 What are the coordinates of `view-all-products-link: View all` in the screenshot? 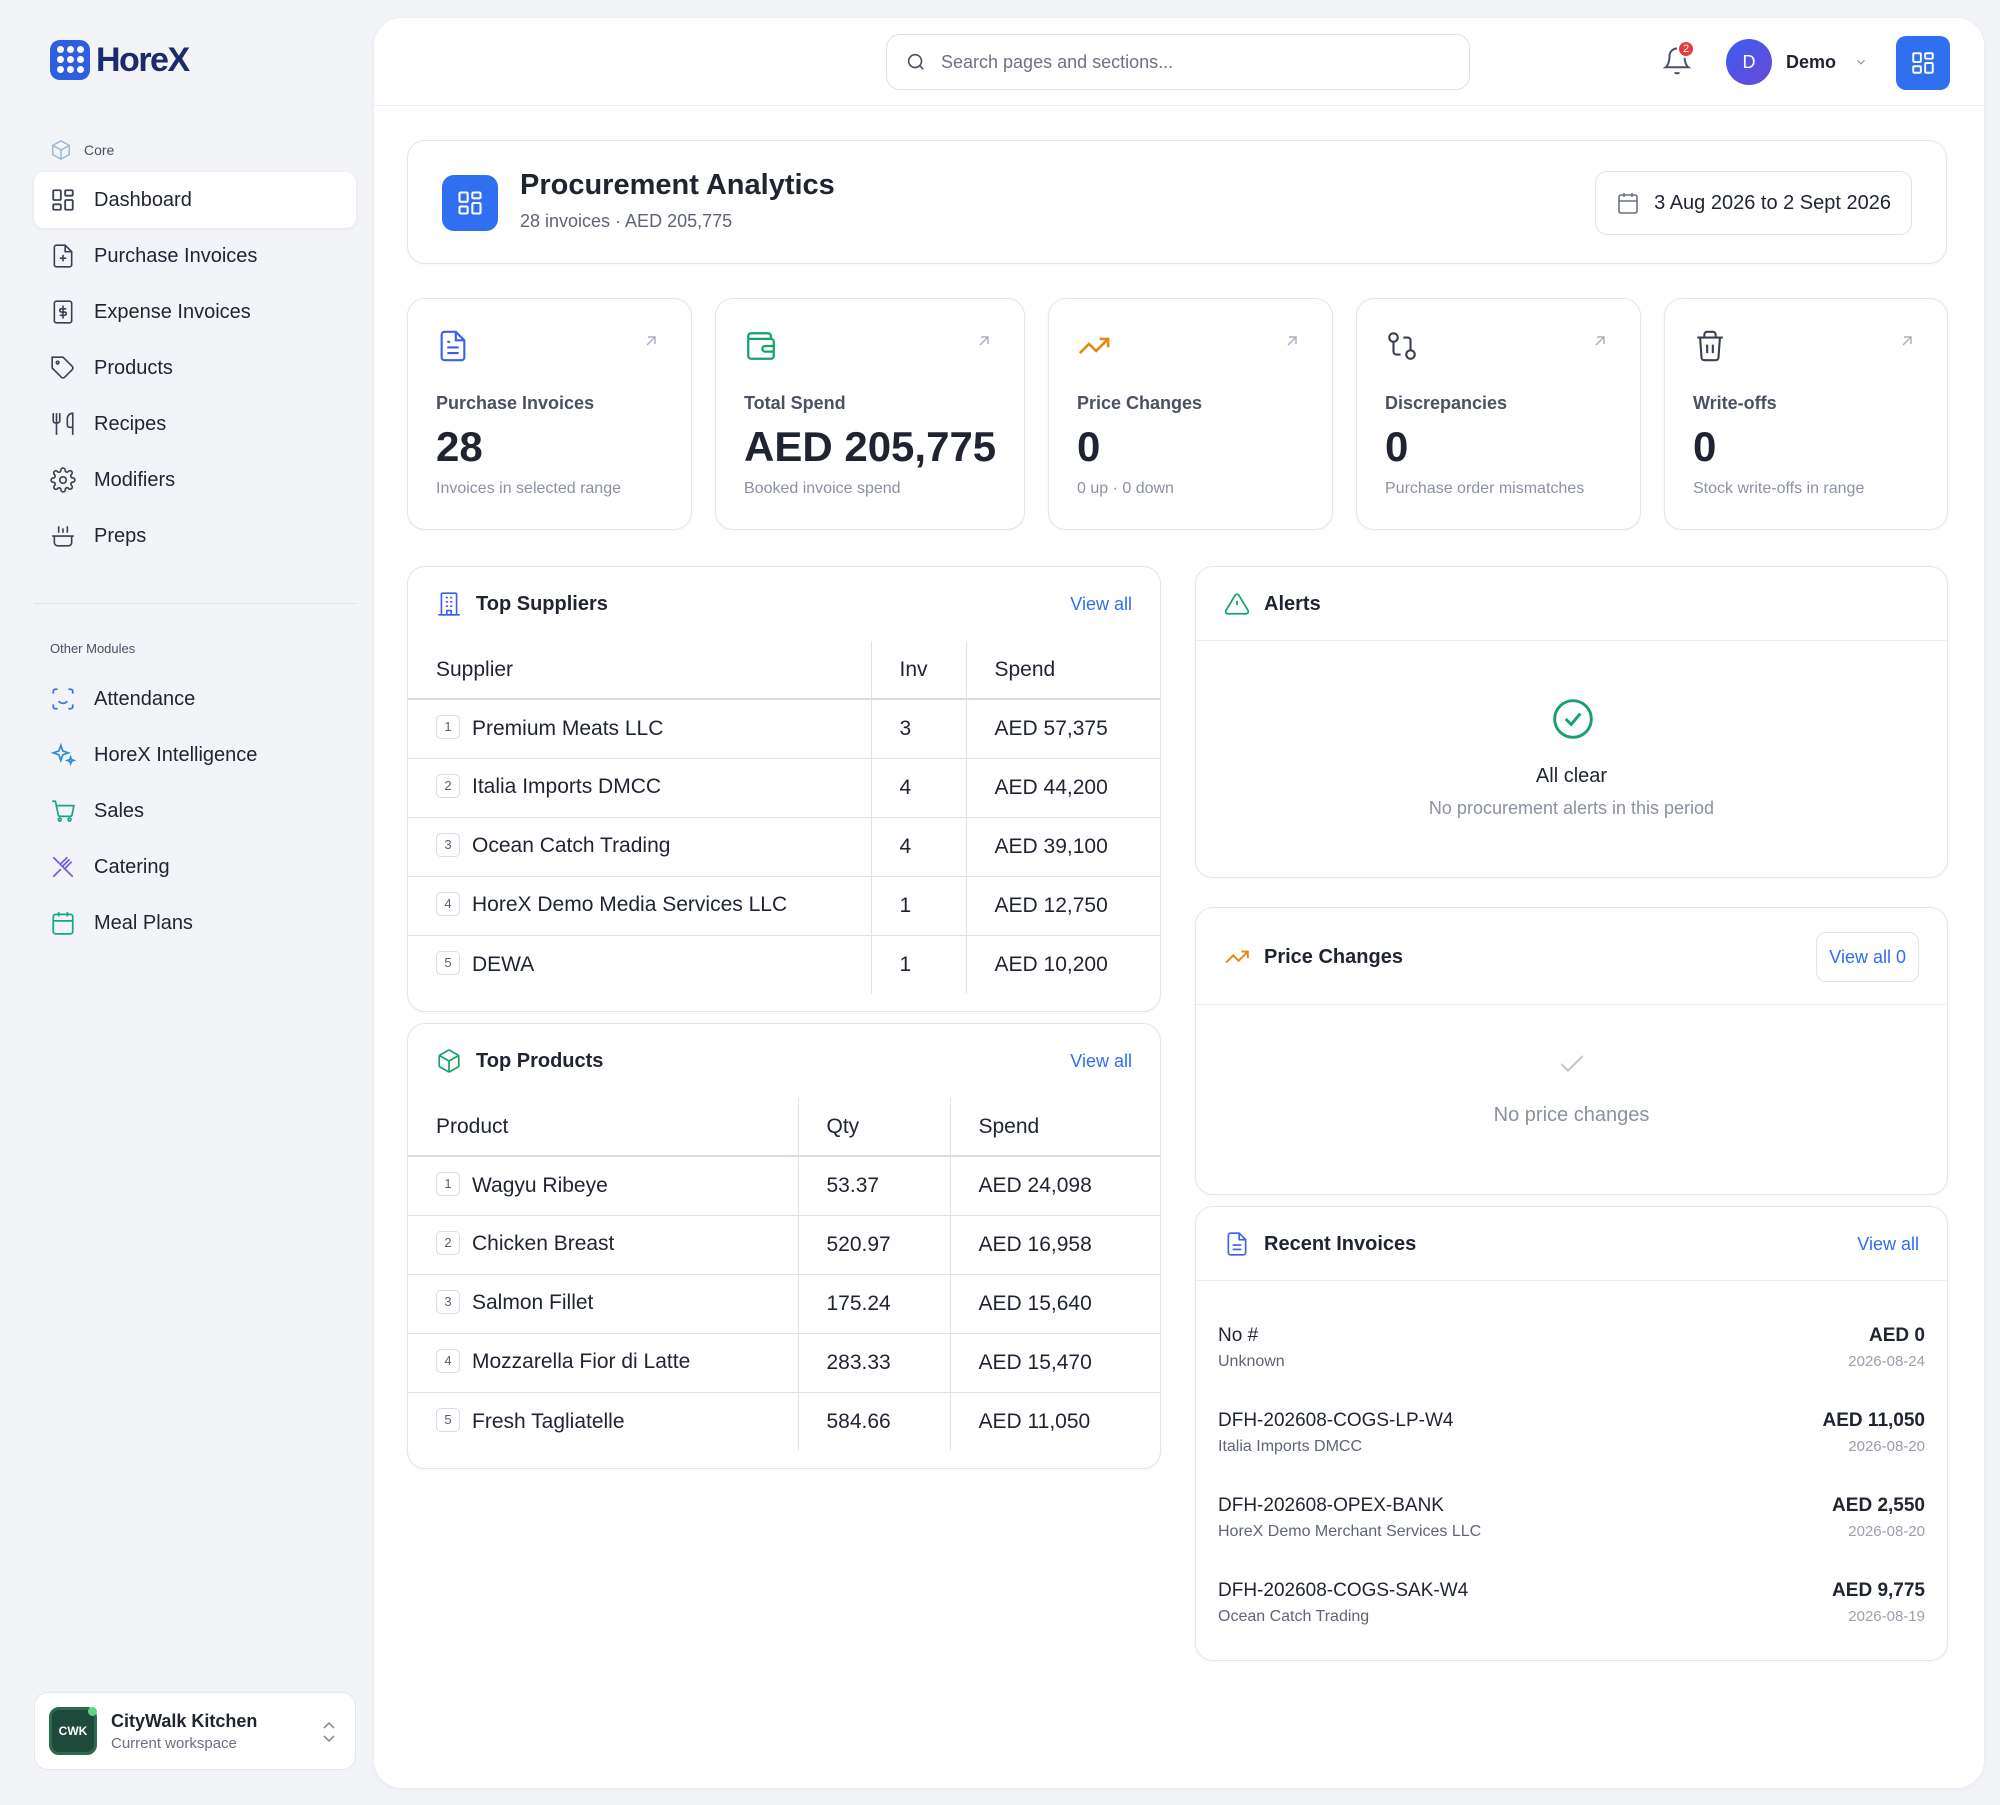 It's located at (1101, 1061).